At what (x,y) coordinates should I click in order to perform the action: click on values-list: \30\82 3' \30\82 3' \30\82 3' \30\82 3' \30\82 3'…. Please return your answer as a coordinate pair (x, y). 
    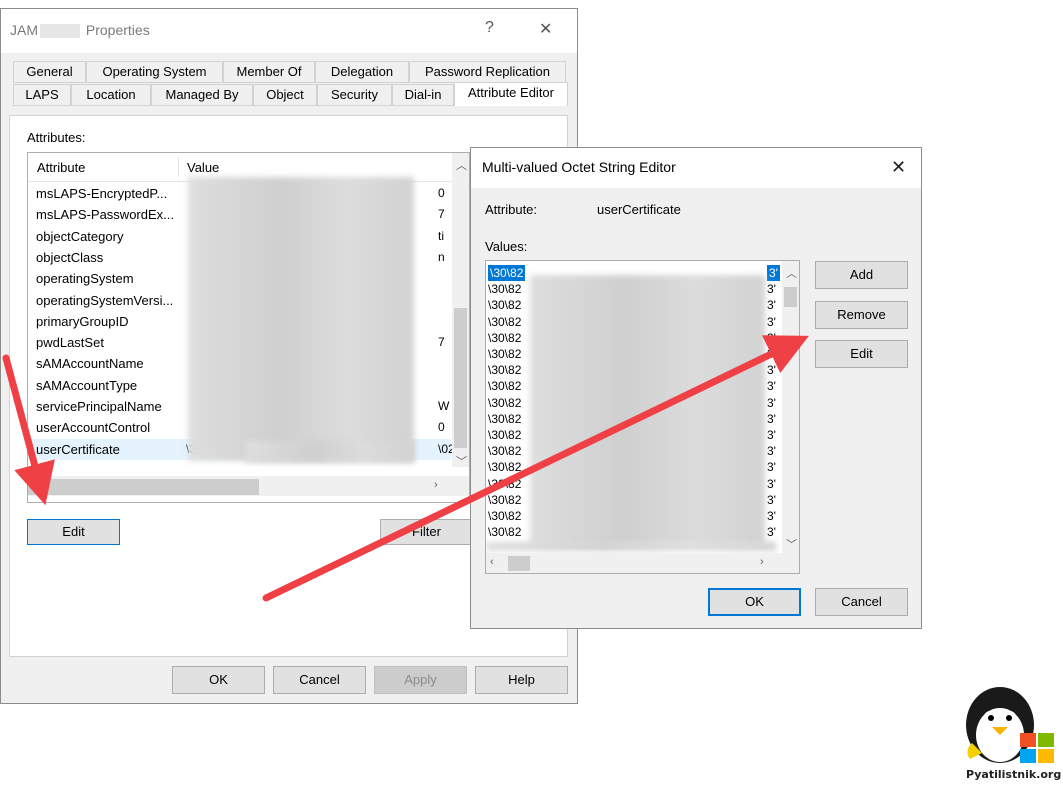
    Looking at the image, I should click on (642, 417).